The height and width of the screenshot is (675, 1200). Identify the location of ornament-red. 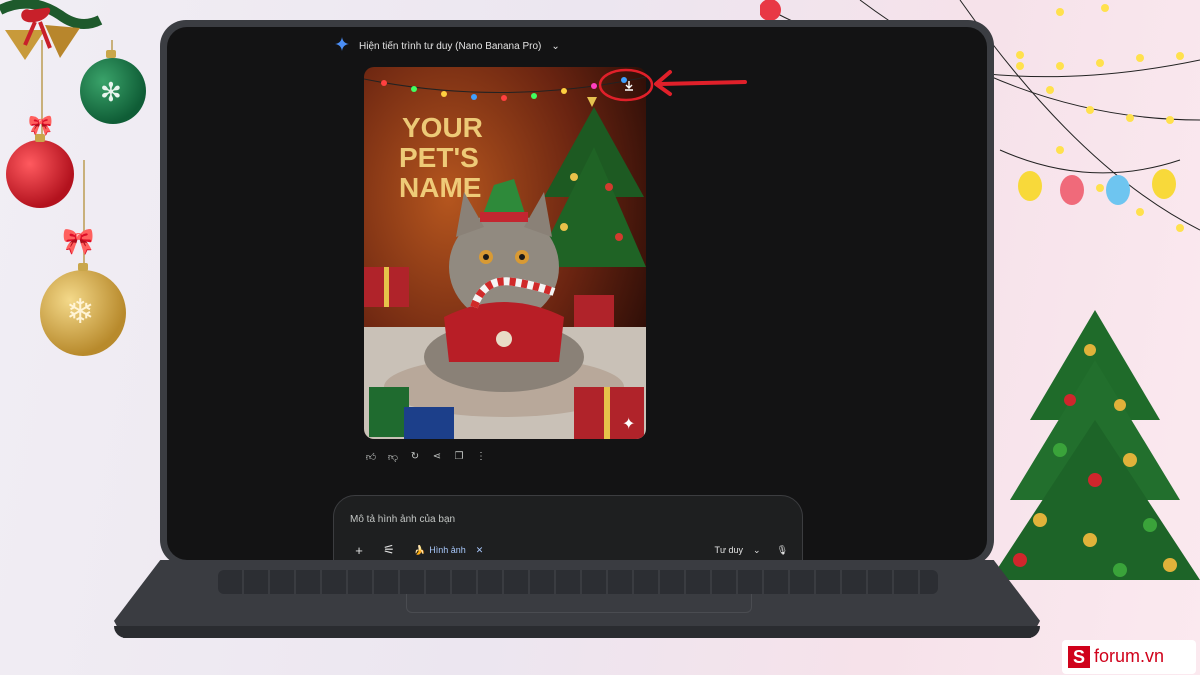
(40, 174).